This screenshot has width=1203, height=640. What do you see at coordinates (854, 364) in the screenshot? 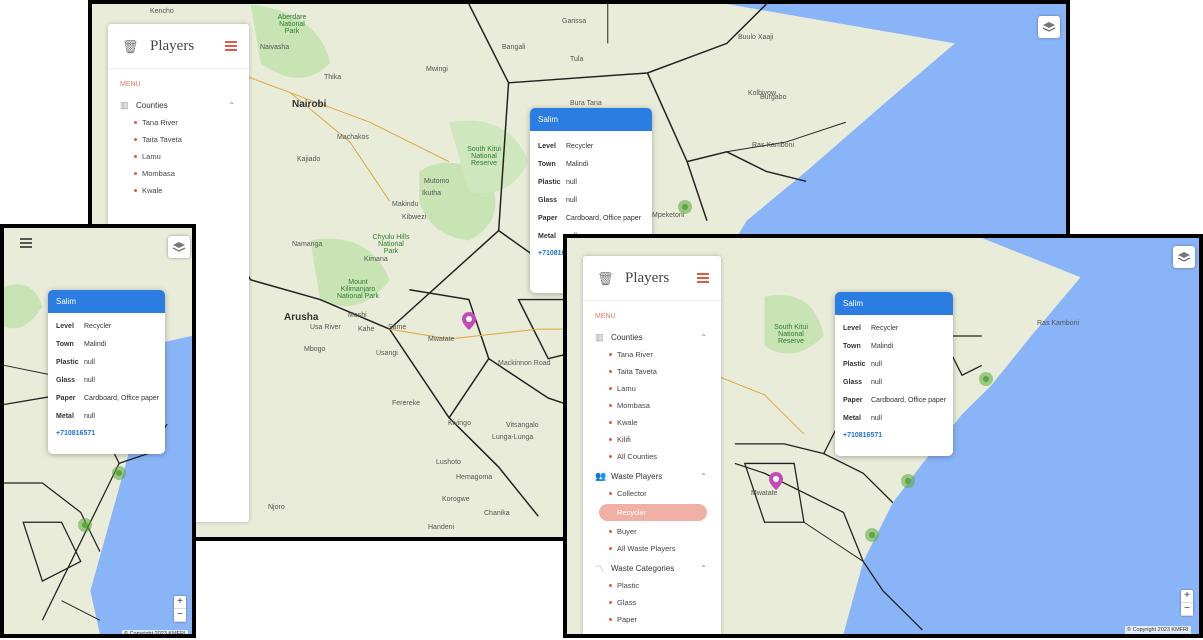
I see `field-label: Plastic` at bounding box center [854, 364].